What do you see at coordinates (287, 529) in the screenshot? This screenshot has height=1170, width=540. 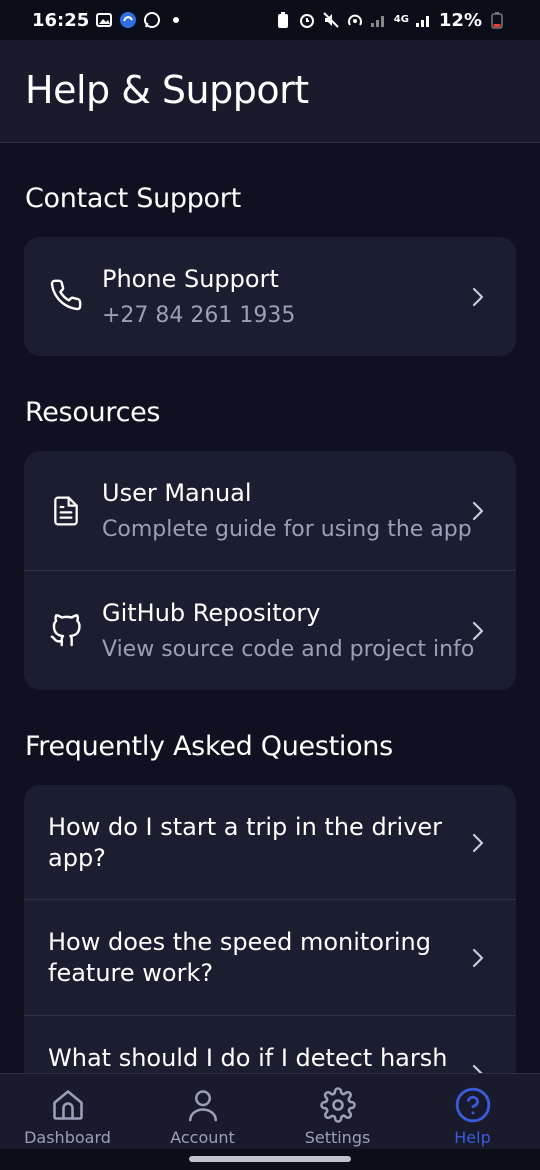 I see `user-manual-subtitle: Complete guide for using the app` at bounding box center [287, 529].